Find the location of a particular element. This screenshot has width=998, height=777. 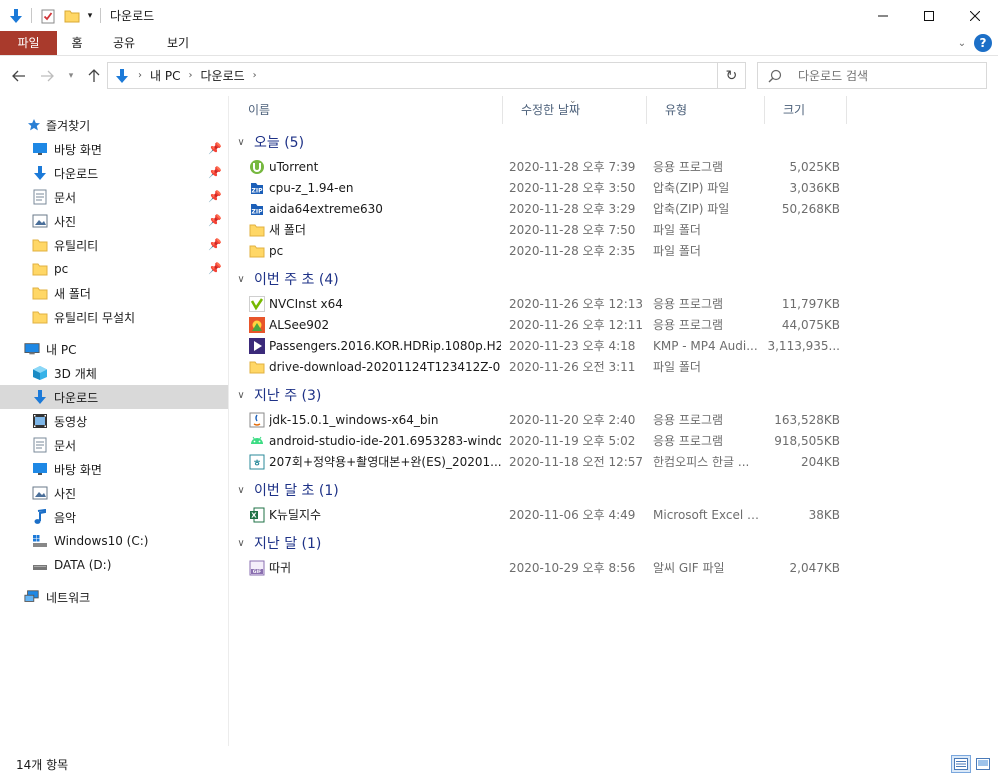

column-header-size: 크기 is located at coordinates (806, 110).